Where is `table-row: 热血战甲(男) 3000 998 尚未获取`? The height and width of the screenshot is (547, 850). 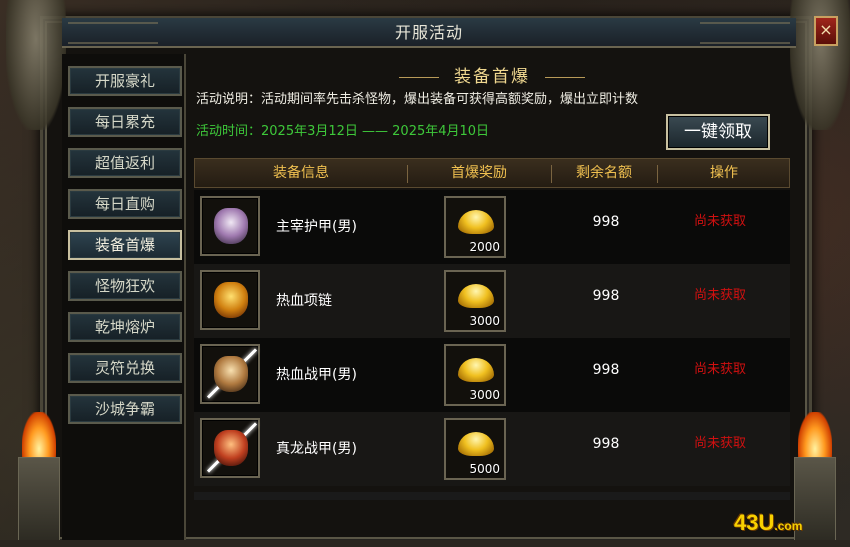
table-row: 热血战甲(男) 3000 998 尚未获取 is located at coordinates (492, 375).